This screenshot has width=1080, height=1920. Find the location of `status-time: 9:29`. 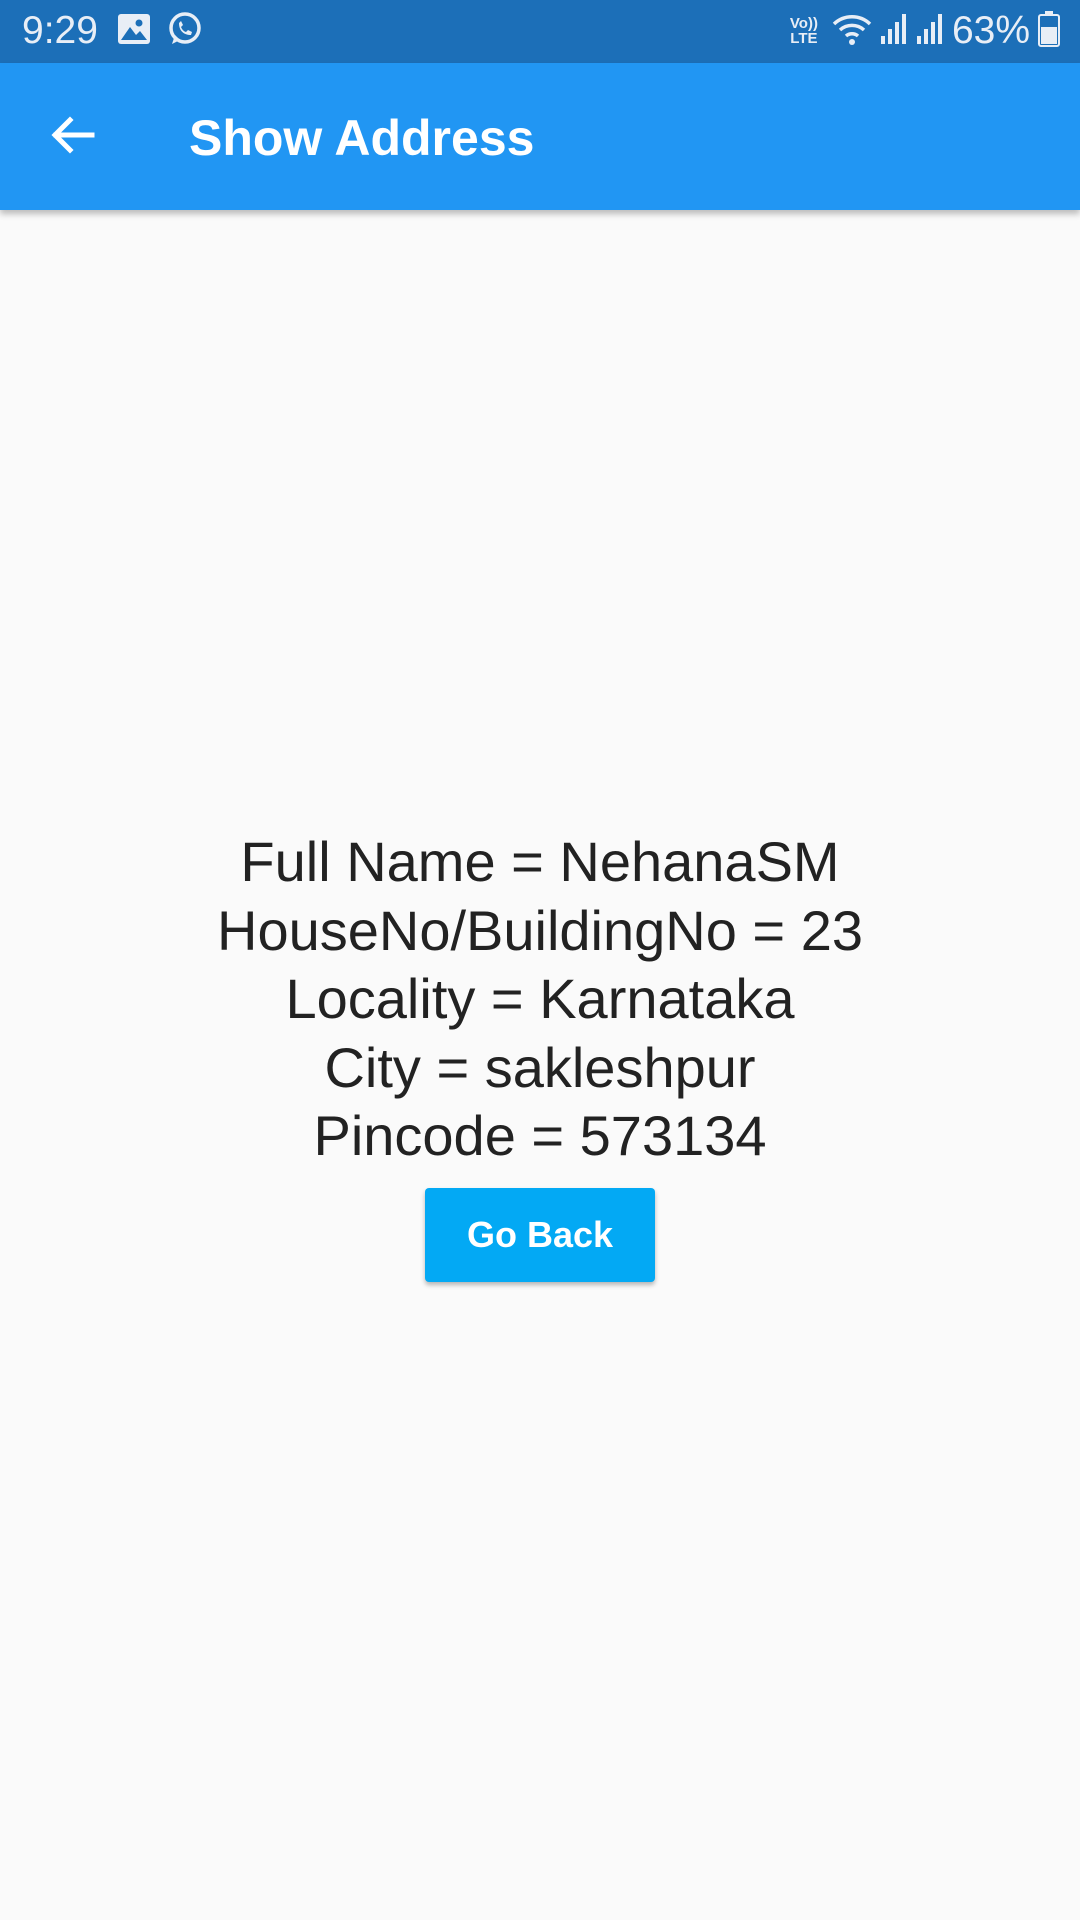

status-time: 9:29 is located at coordinates (60, 30).